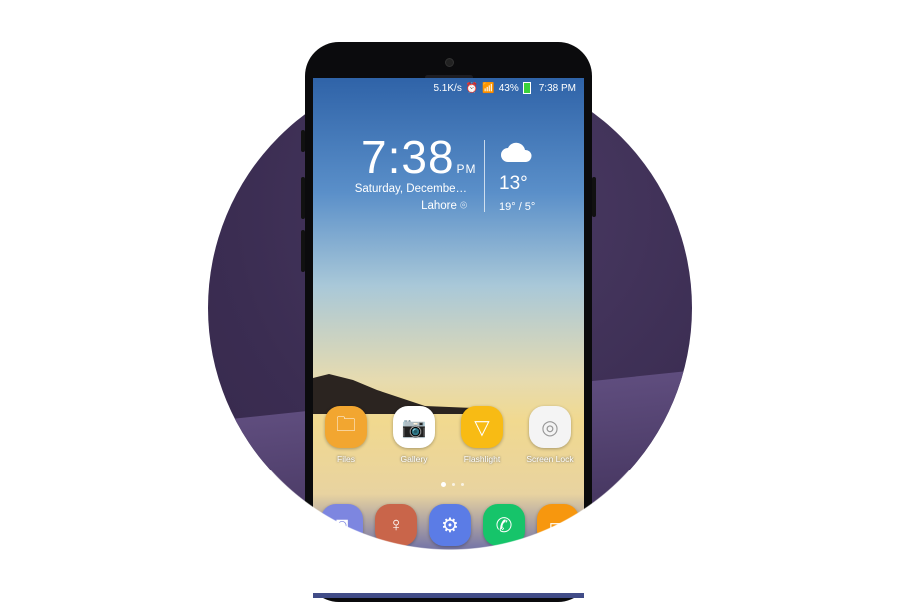 This screenshot has width=900, height=602. I want to click on clock-widget: 7:38 PM, so click(419, 157).